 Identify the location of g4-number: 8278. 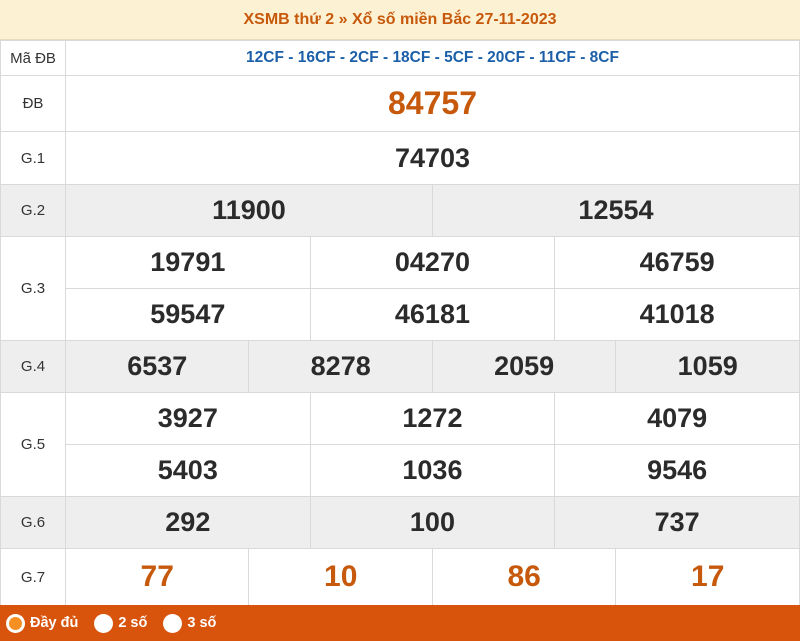
(340, 366).